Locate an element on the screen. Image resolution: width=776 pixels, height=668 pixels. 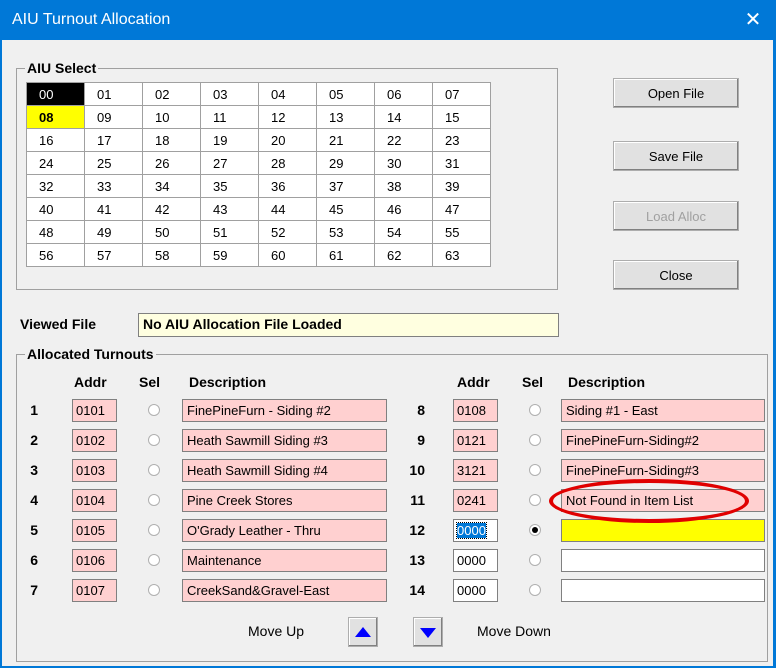
aiu-cell: 18 is located at coordinates (171, 140).